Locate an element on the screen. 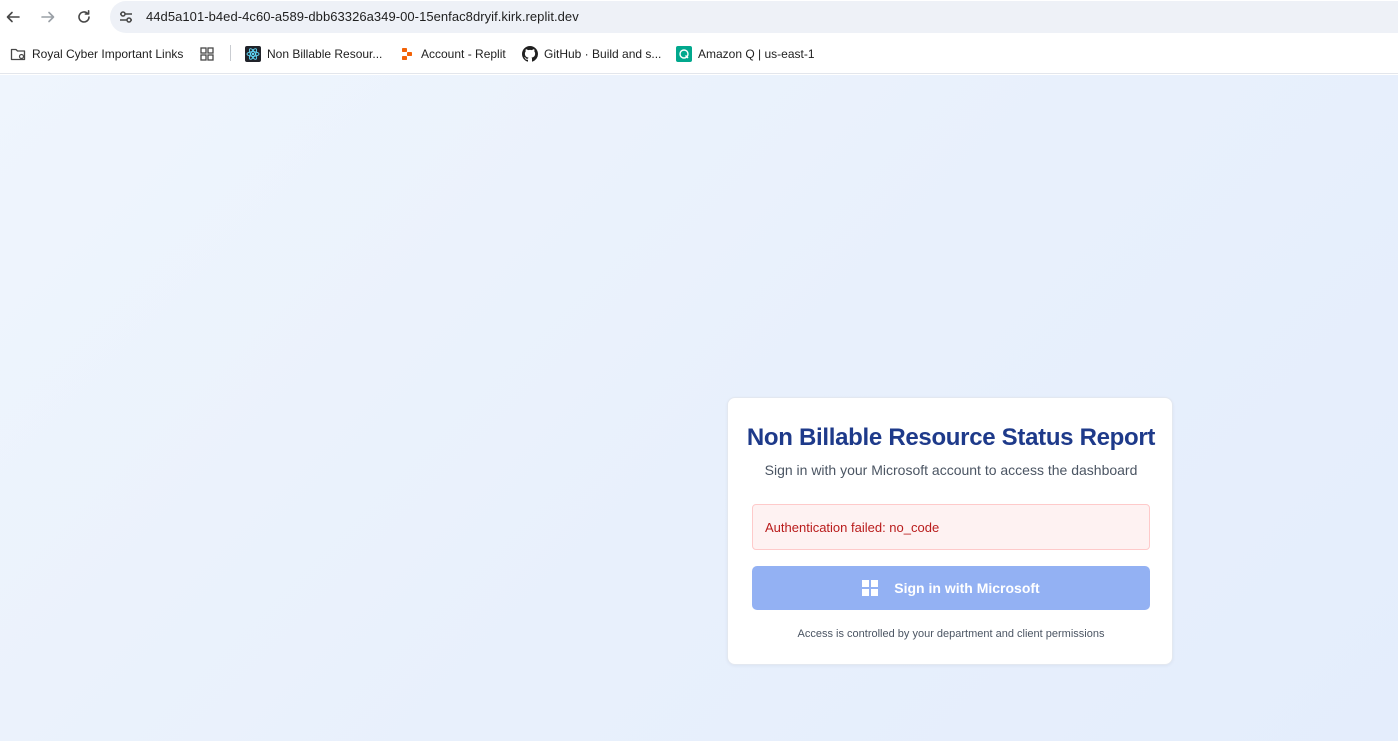 The width and height of the screenshot is (1398, 741). folder-settings-icon is located at coordinates (18, 54).